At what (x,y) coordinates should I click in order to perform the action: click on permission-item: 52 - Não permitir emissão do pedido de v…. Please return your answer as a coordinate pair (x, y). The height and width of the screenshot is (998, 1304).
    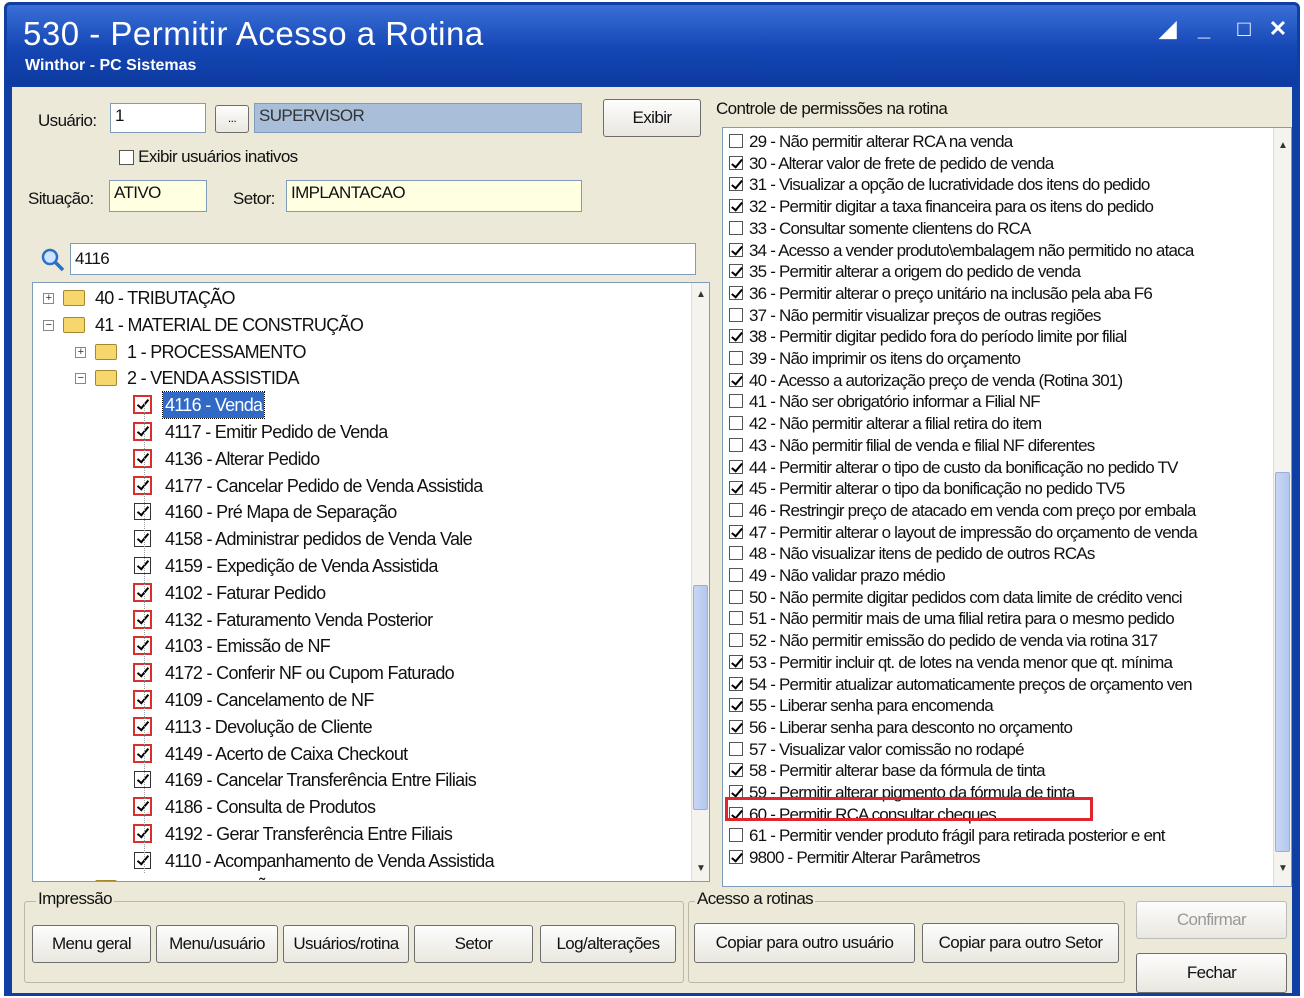
    Looking at the image, I should click on (943, 641).